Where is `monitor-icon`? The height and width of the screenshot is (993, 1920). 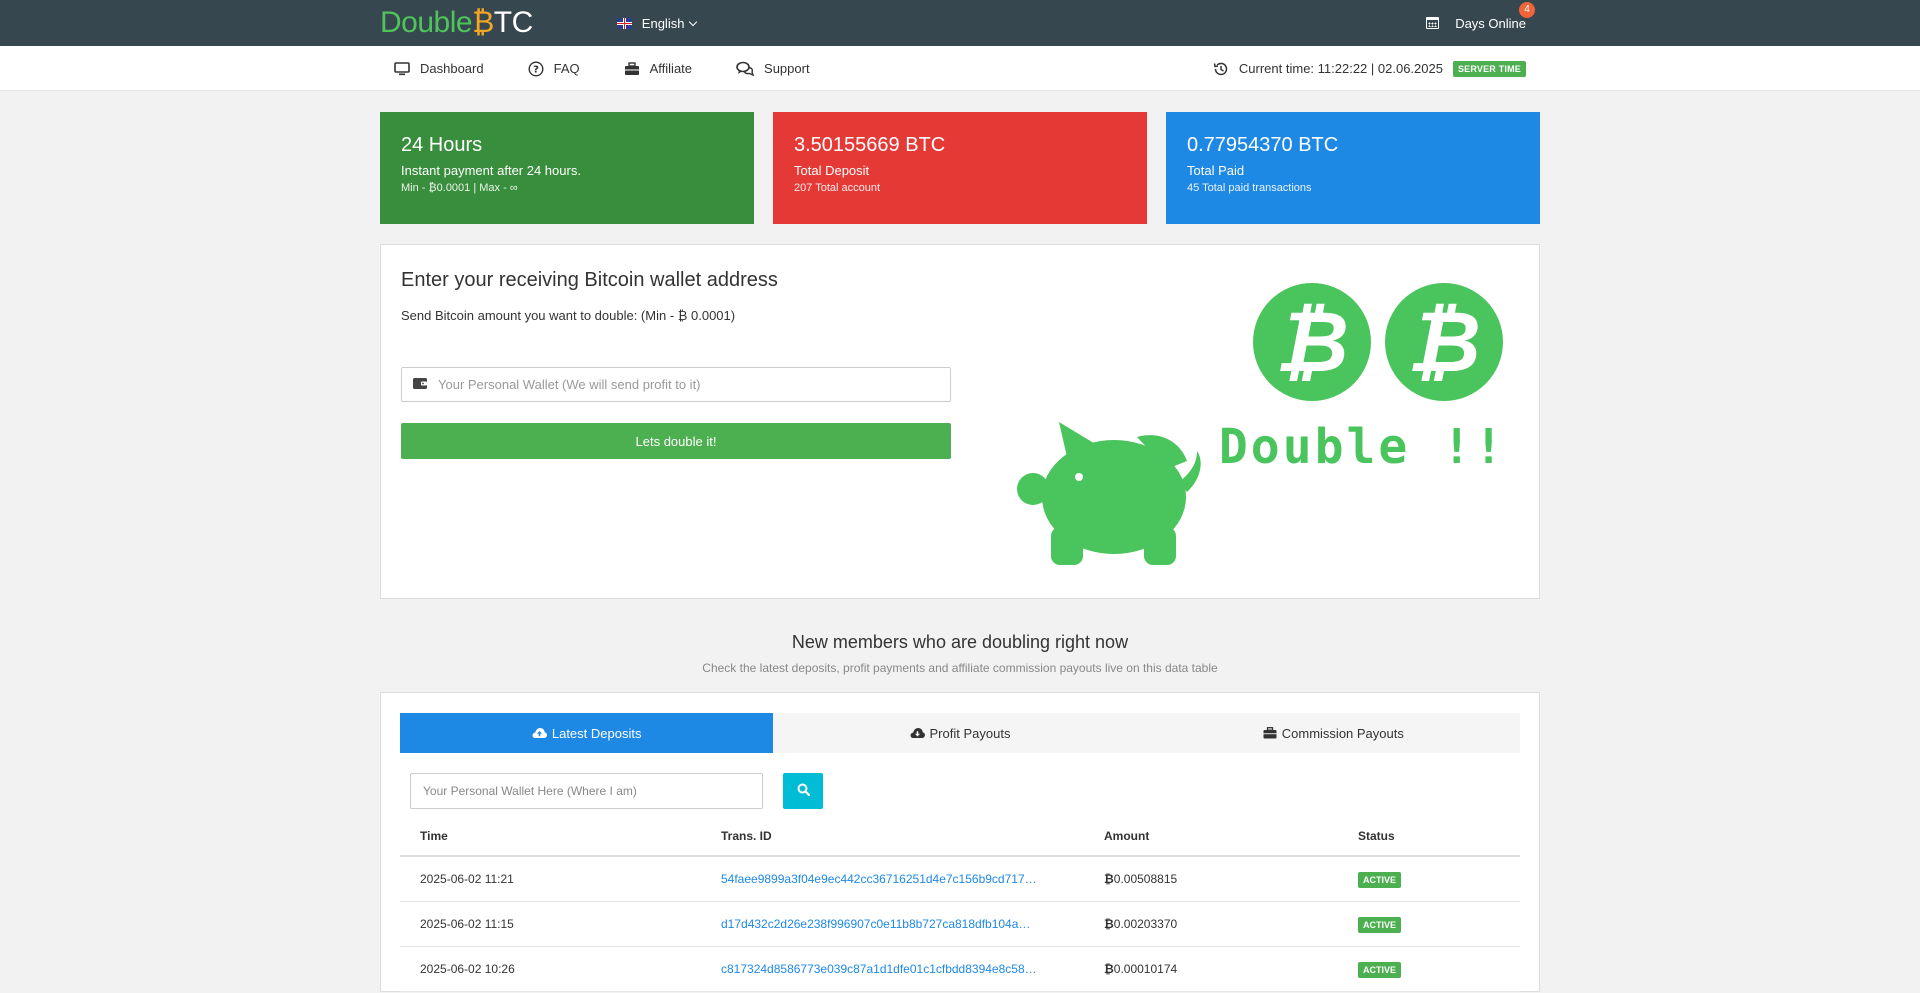
monitor-icon is located at coordinates (402, 68).